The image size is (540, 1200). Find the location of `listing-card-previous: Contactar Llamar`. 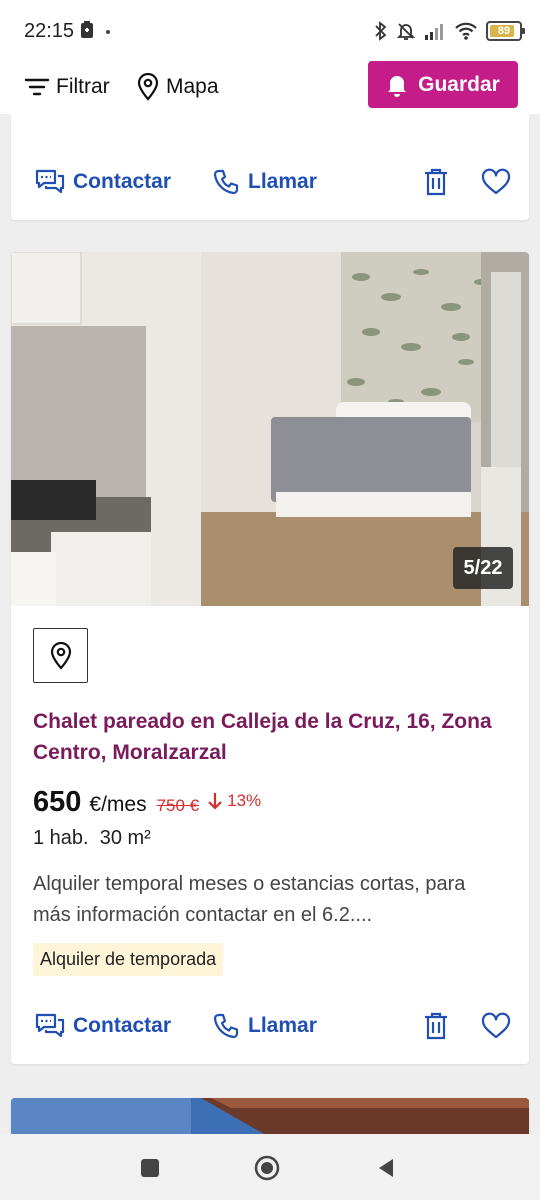

listing-card-previous: Contactar Llamar is located at coordinates (270, 167).